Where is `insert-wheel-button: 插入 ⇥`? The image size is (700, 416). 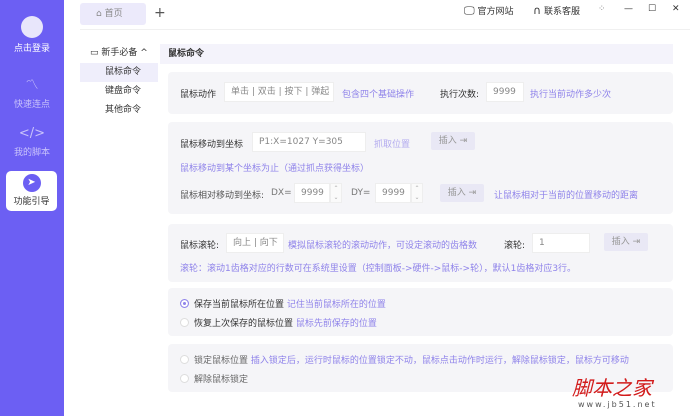
insert-wheel-button: 插入 ⇥ is located at coordinates (626, 242).